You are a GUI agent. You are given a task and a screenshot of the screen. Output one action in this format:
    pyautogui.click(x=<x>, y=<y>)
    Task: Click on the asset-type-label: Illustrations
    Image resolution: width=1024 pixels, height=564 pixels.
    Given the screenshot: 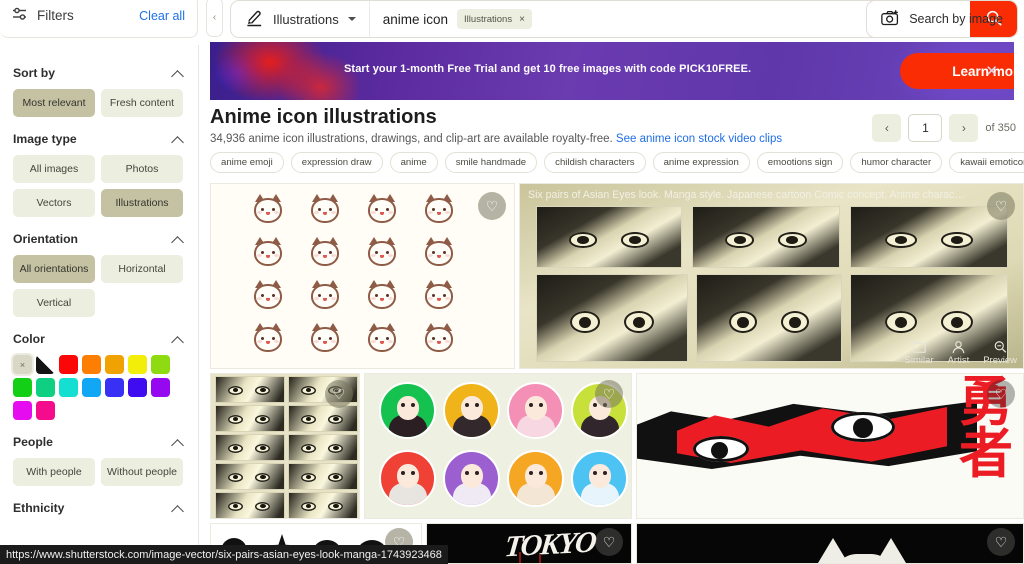 What is the action you would take?
    pyautogui.click(x=306, y=19)
    